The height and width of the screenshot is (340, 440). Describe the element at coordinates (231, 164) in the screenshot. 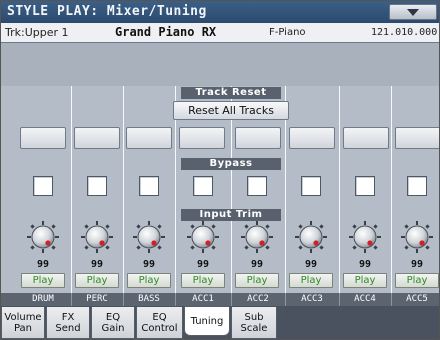

I see `bypass-label: Bypass` at that location.